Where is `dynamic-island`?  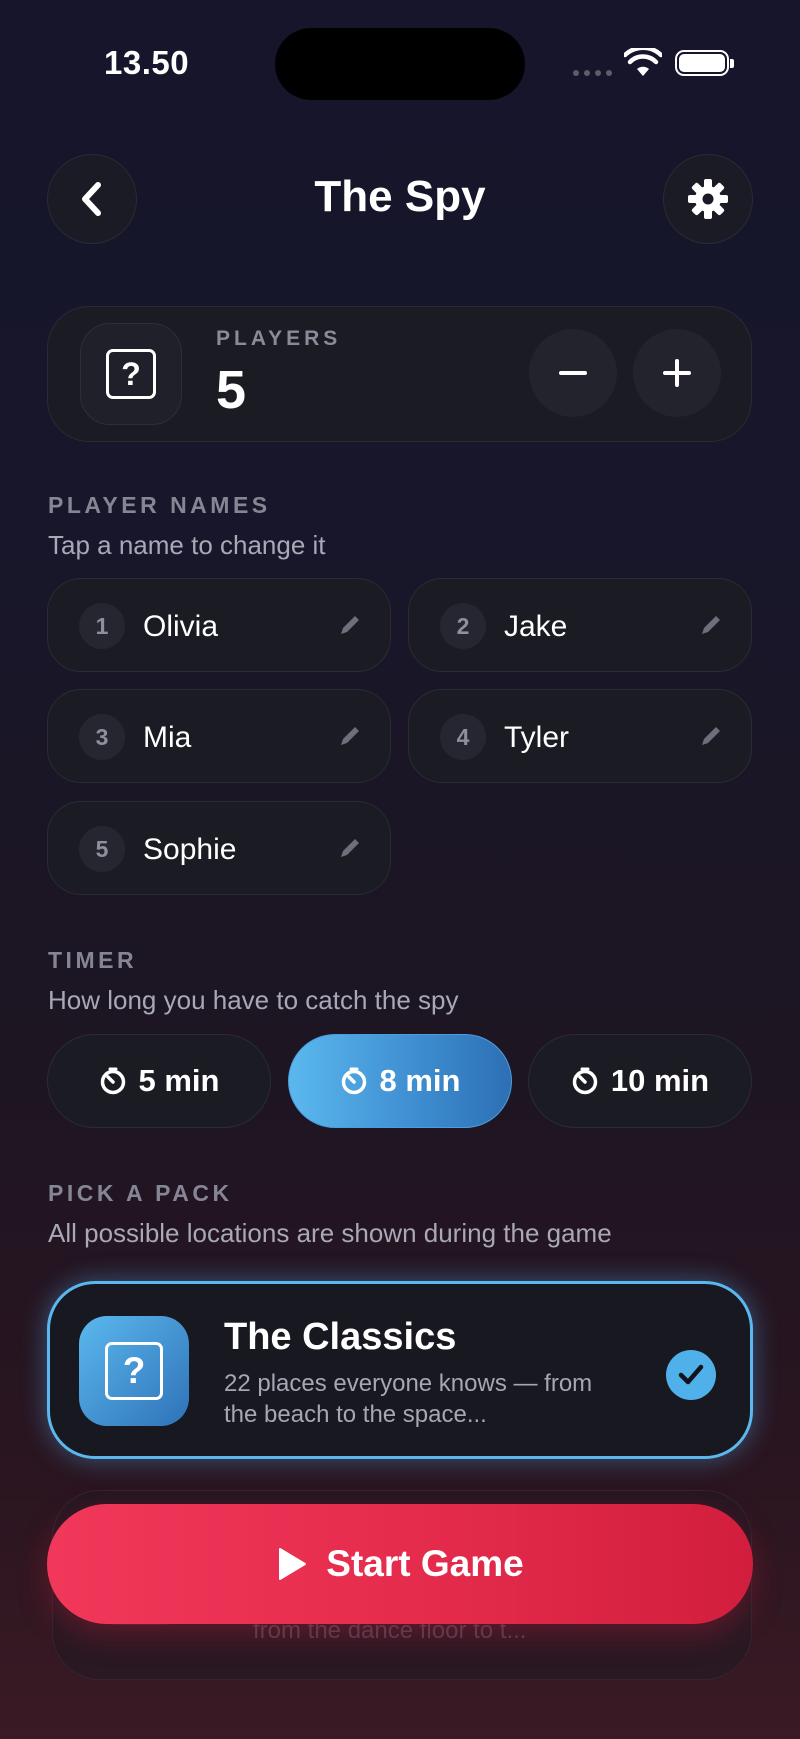 dynamic-island is located at coordinates (400, 64).